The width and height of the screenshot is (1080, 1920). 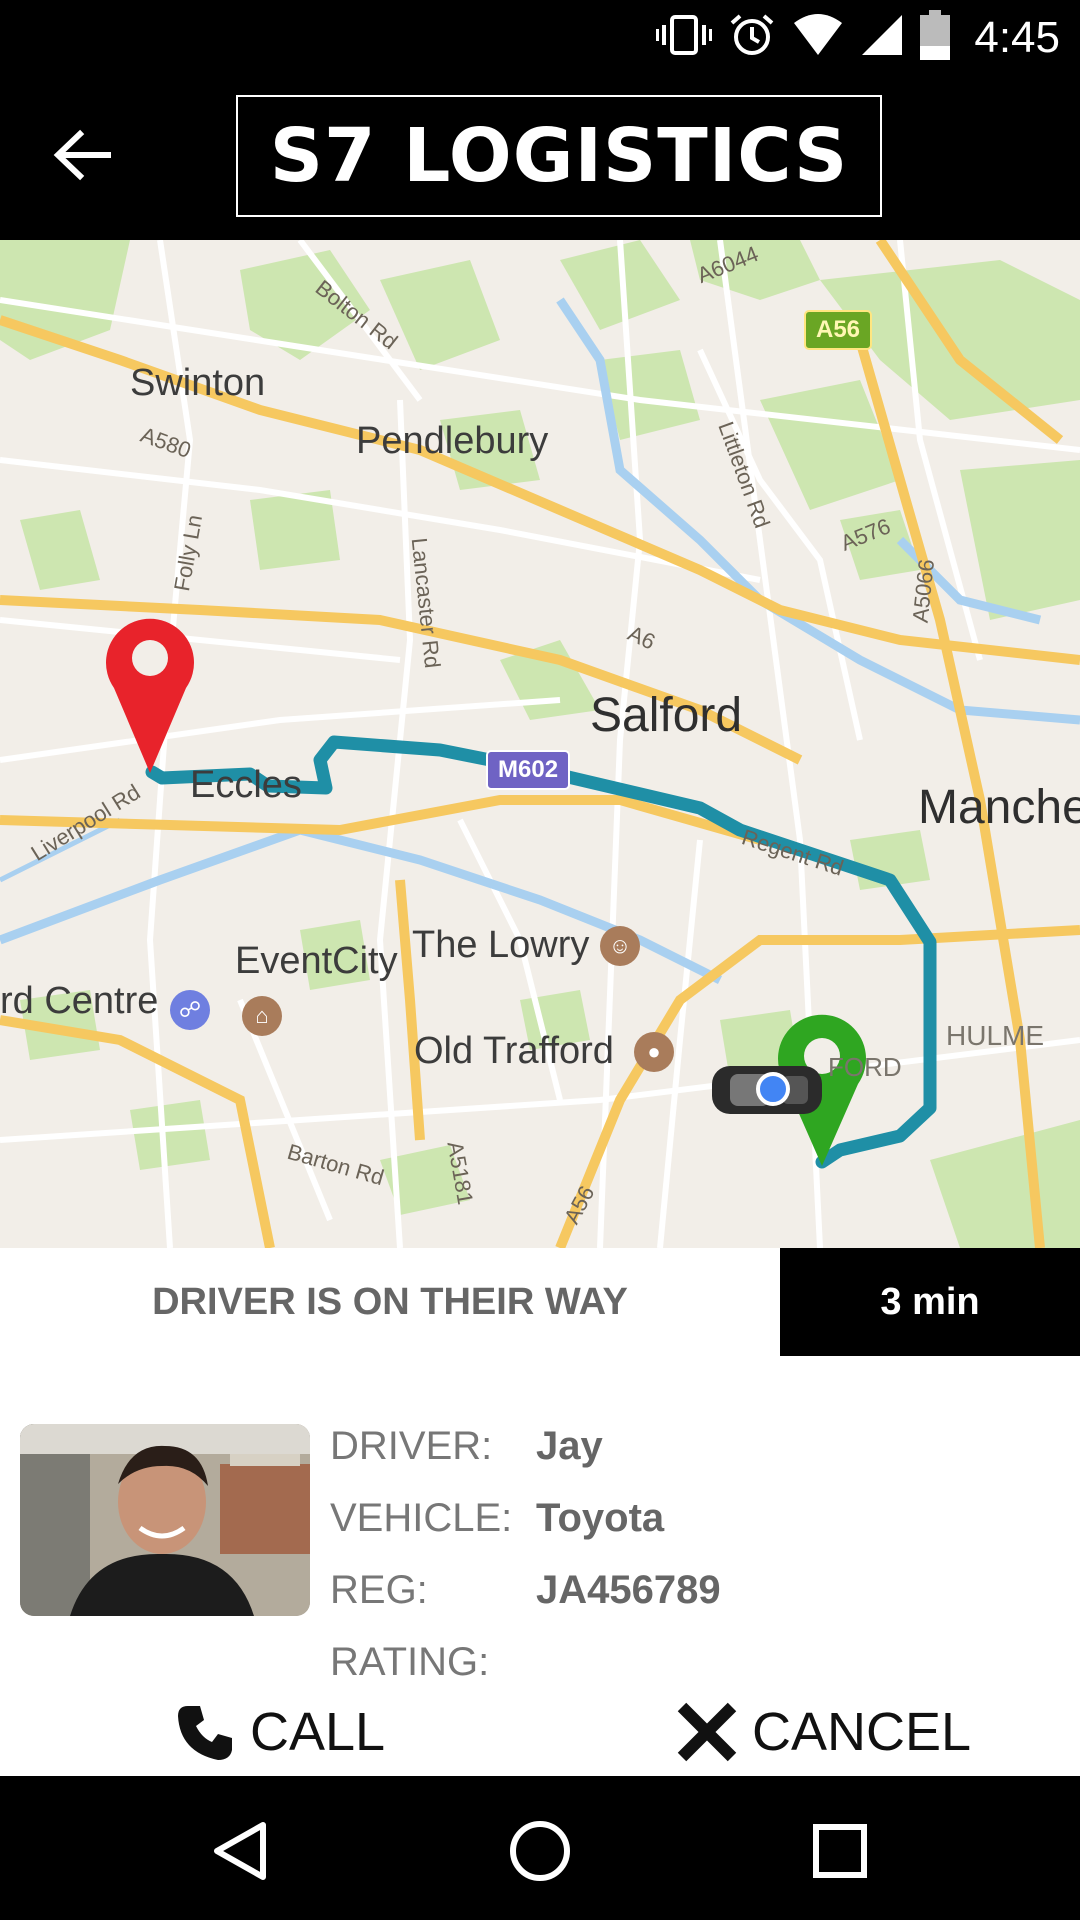 What do you see at coordinates (707, 1732) in the screenshot?
I see `close-icon` at bounding box center [707, 1732].